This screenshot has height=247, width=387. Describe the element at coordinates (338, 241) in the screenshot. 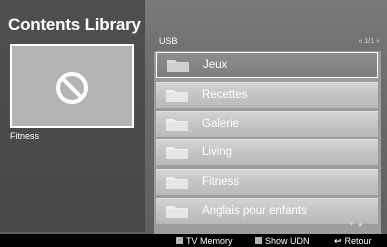

I see `return-icon: ↩` at that location.